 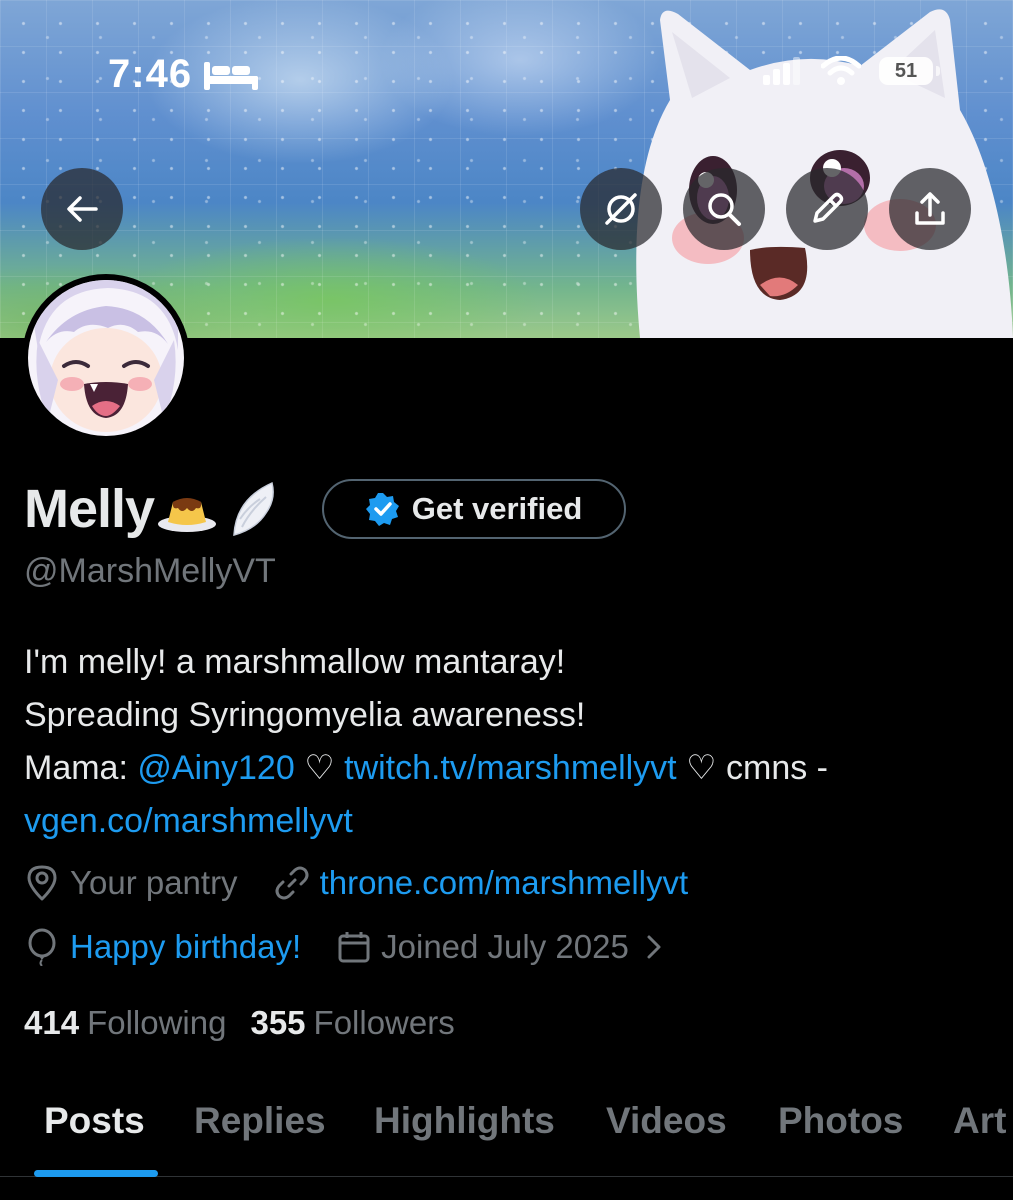 I want to click on edit-button, so click(x=827, y=209).